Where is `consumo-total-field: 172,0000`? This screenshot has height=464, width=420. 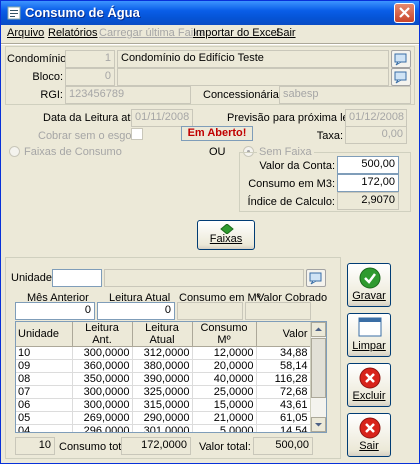
consumo-total-field: 172,0000 is located at coordinates (156, 446).